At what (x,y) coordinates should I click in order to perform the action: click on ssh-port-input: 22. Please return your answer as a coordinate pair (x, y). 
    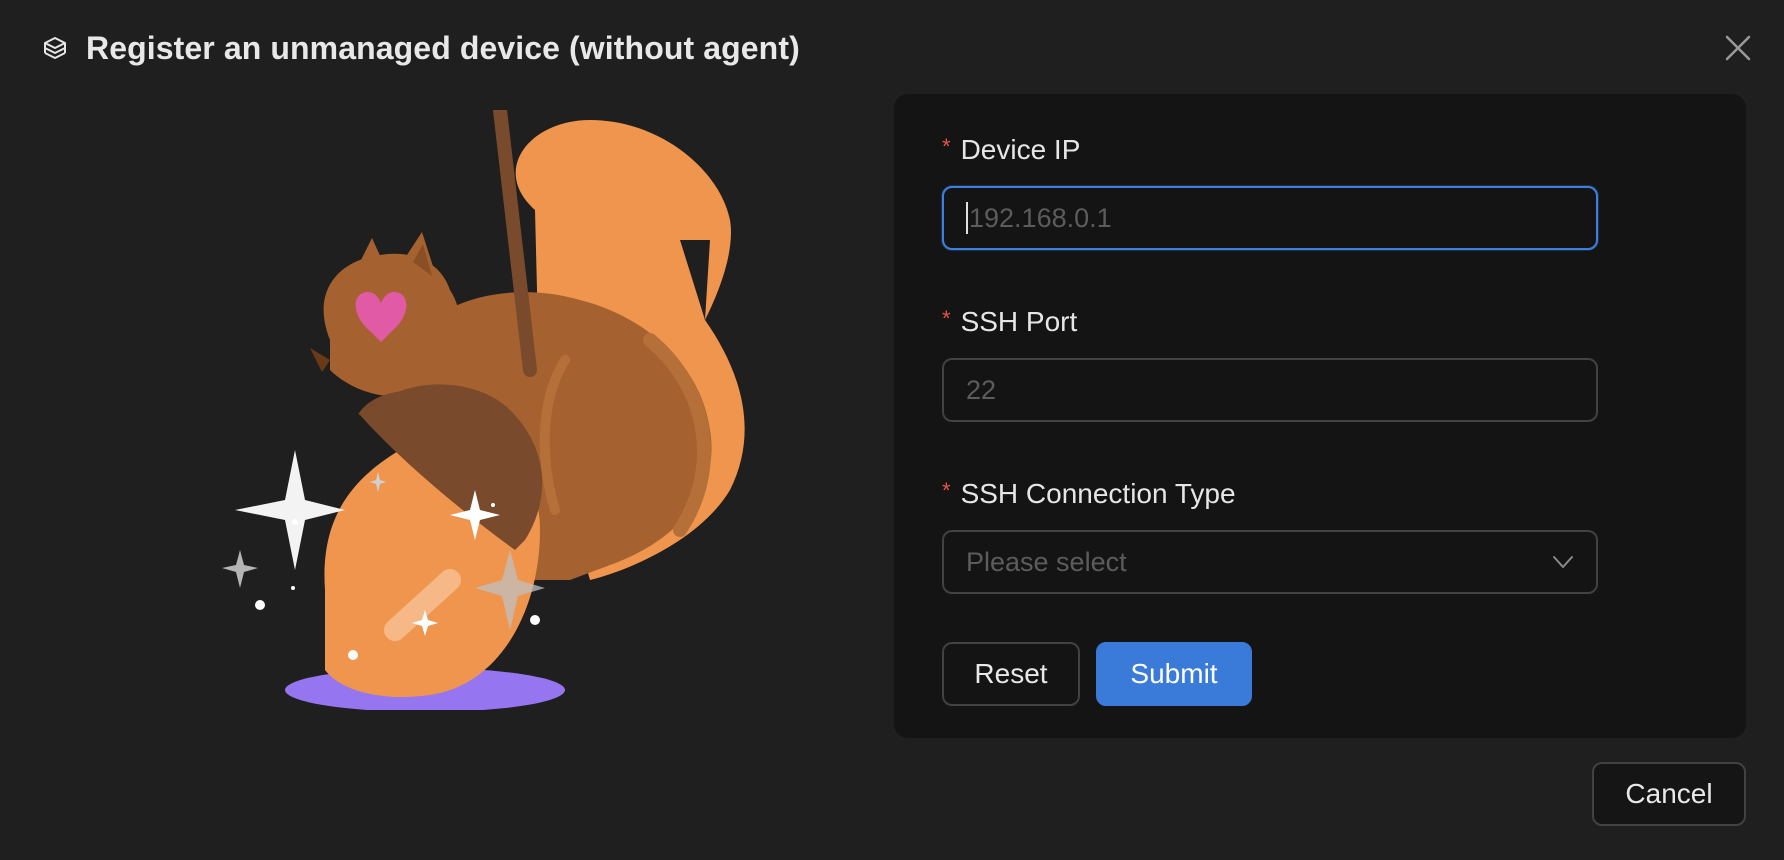
    Looking at the image, I should click on (1270, 390).